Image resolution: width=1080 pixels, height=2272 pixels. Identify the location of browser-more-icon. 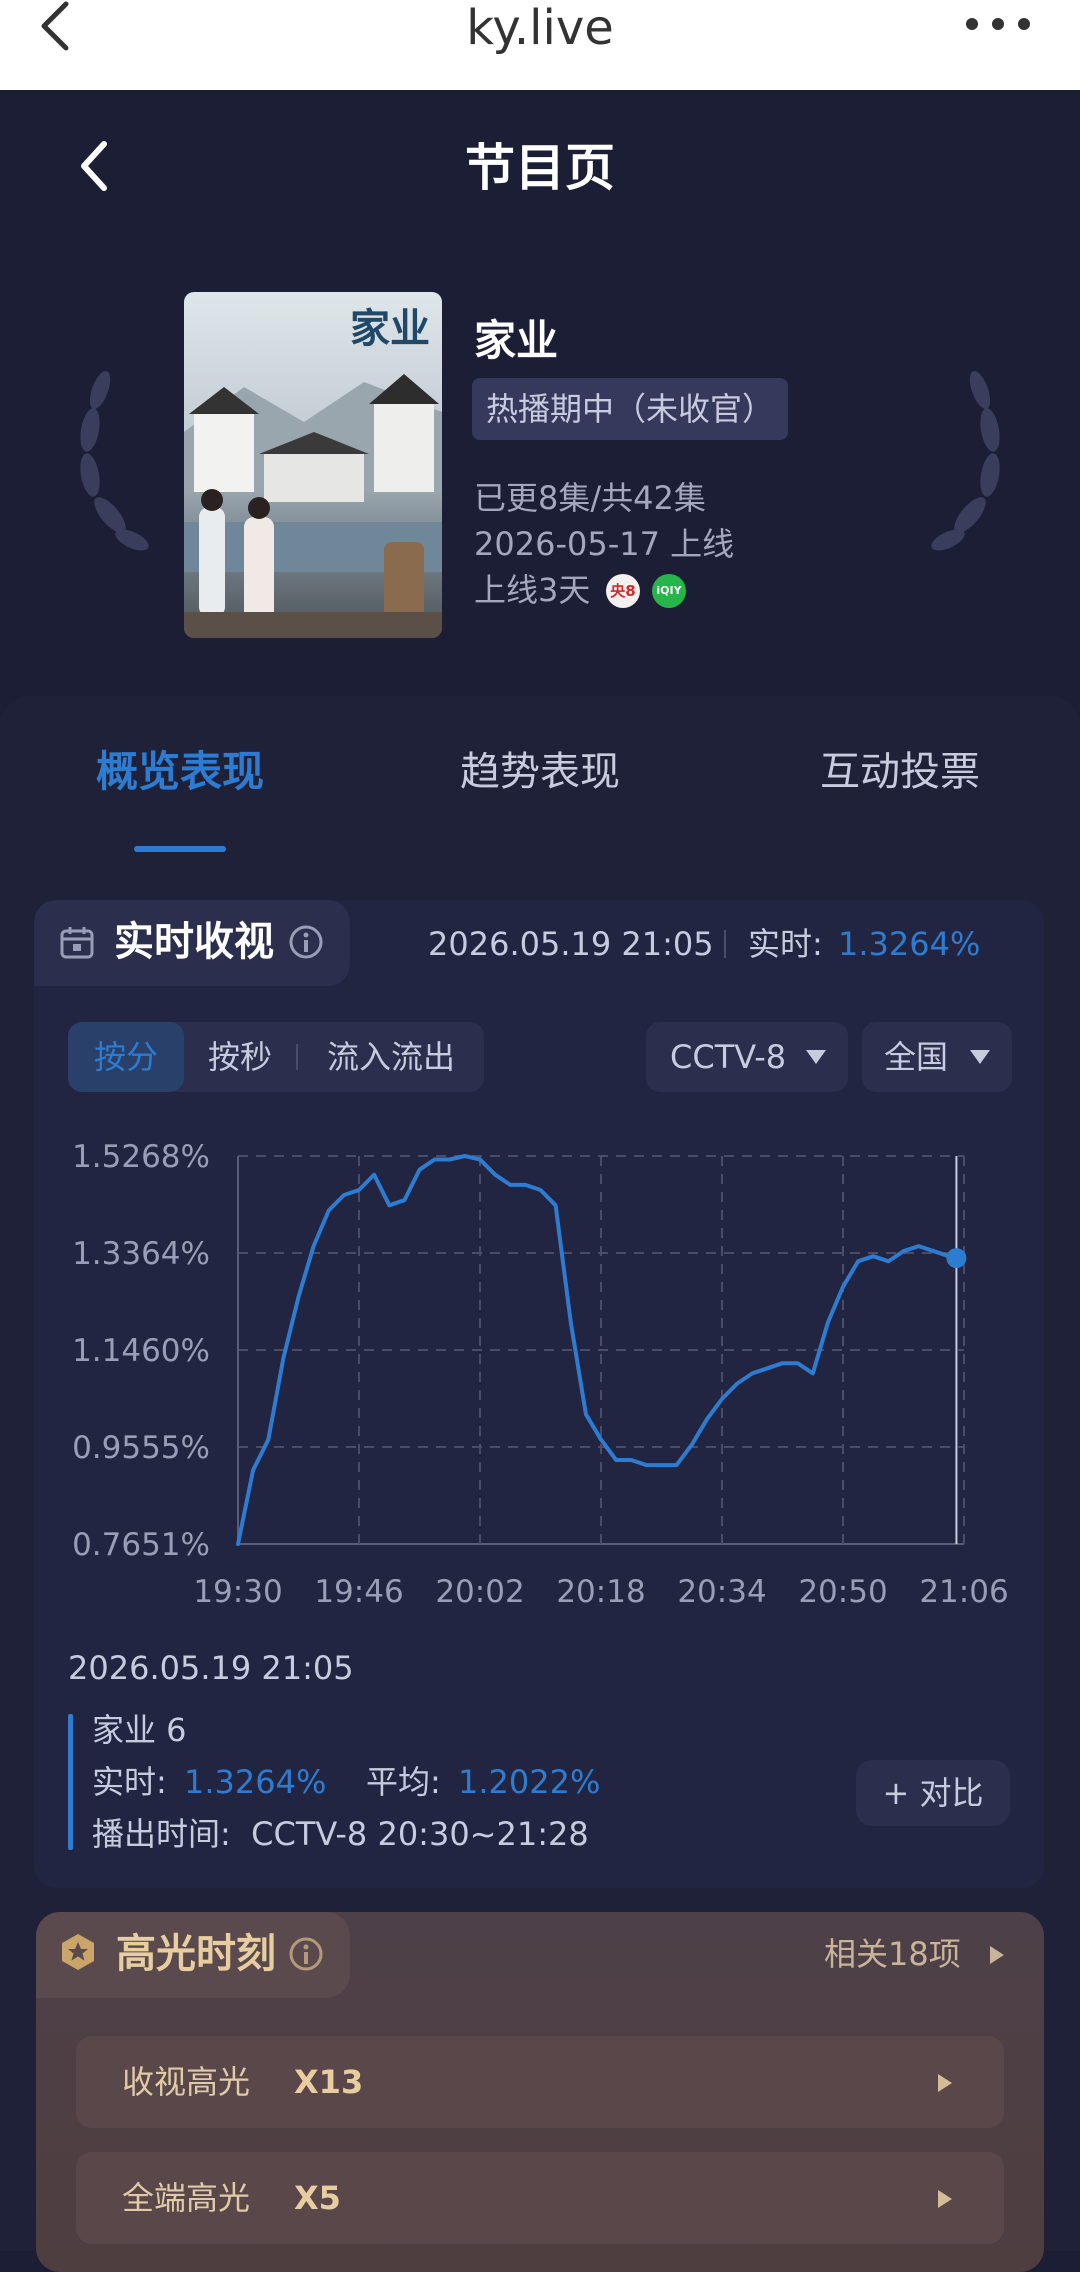
(1000, 24).